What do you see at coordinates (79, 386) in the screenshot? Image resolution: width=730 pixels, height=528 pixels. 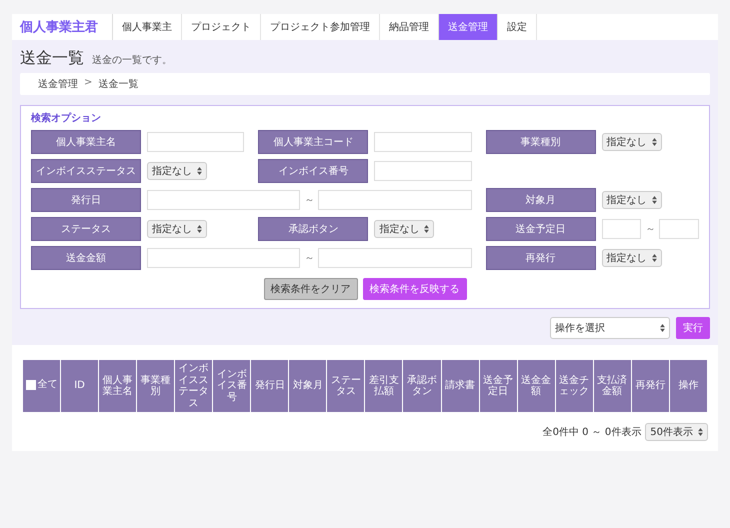 I see `table-header-cell: ID` at bounding box center [79, 386].